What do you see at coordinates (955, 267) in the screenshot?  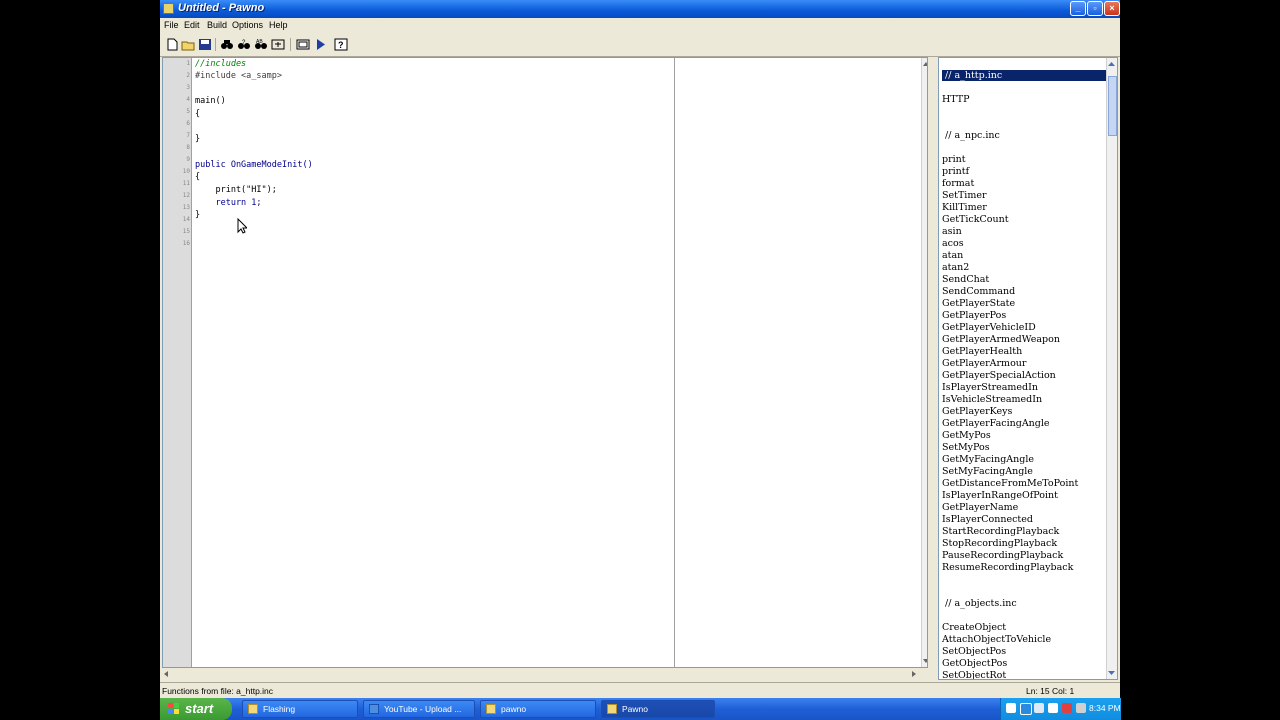 I see `function-item: atan2` at bounding box center [955, 267].